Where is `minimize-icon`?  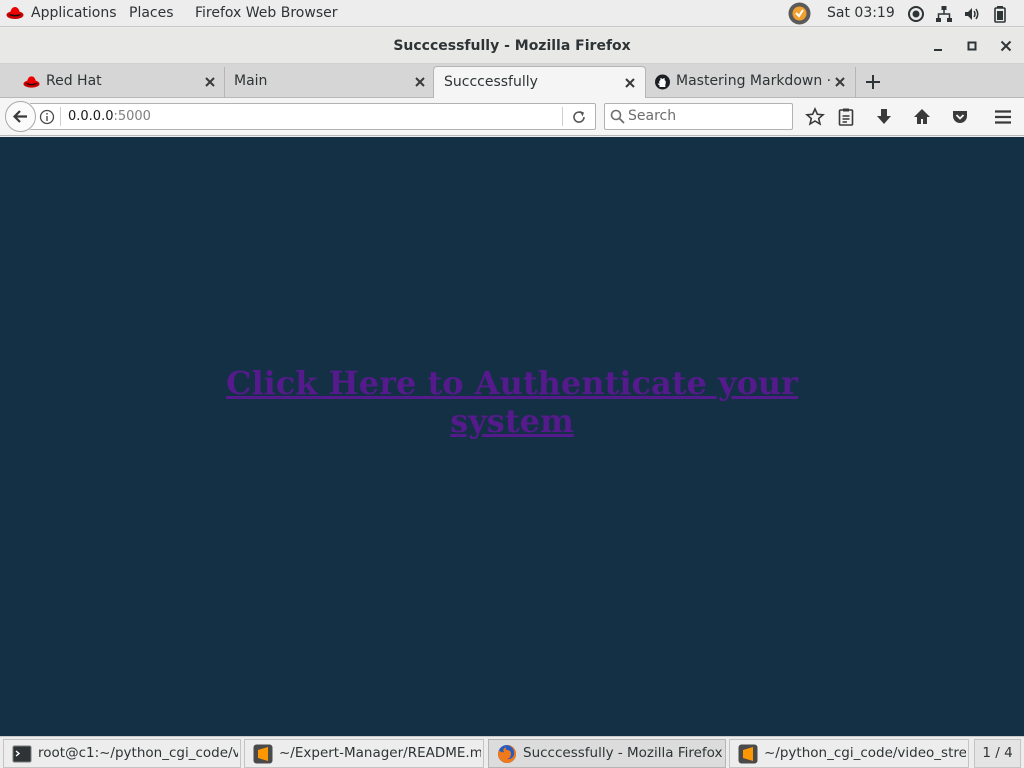 minimize-icon is located at coordinates (938, 46).